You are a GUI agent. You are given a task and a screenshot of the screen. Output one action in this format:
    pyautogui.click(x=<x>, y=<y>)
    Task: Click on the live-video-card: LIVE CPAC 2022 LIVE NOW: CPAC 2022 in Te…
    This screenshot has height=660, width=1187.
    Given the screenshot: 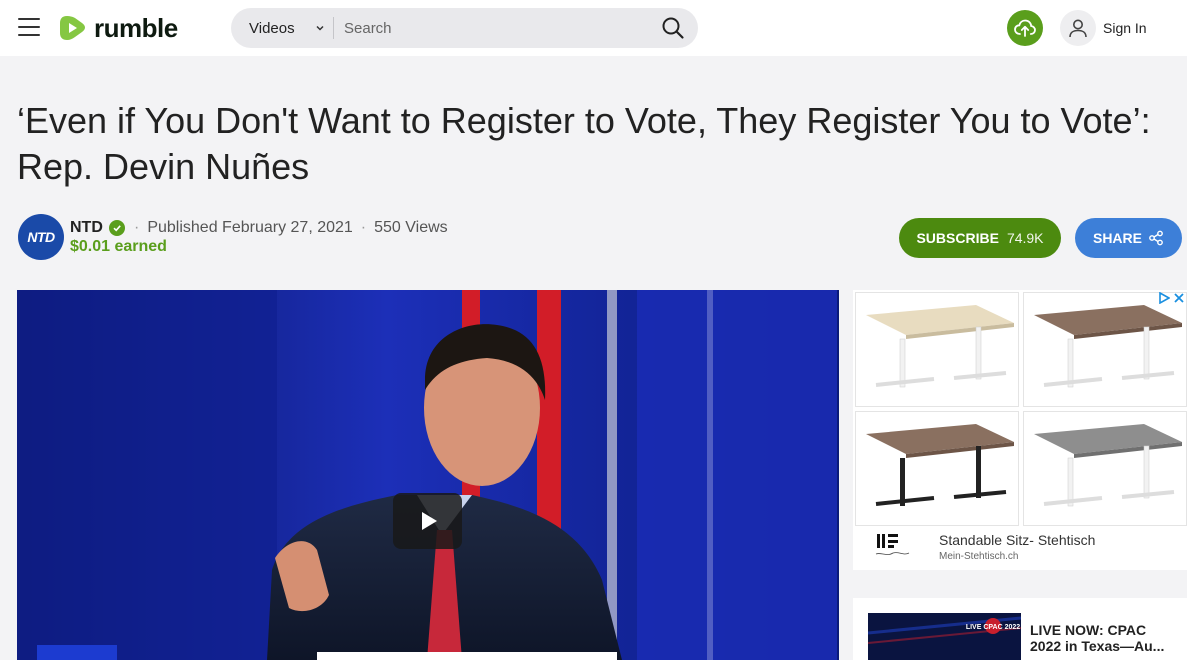 What is the action you would take?
    pyautogui.click(x=1020, y=629)
    